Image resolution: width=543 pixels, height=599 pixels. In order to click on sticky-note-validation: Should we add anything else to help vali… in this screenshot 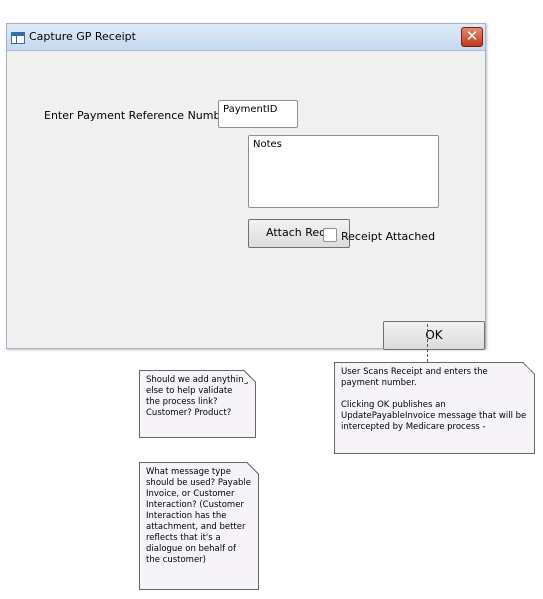, I will do `click(197, 404)`.